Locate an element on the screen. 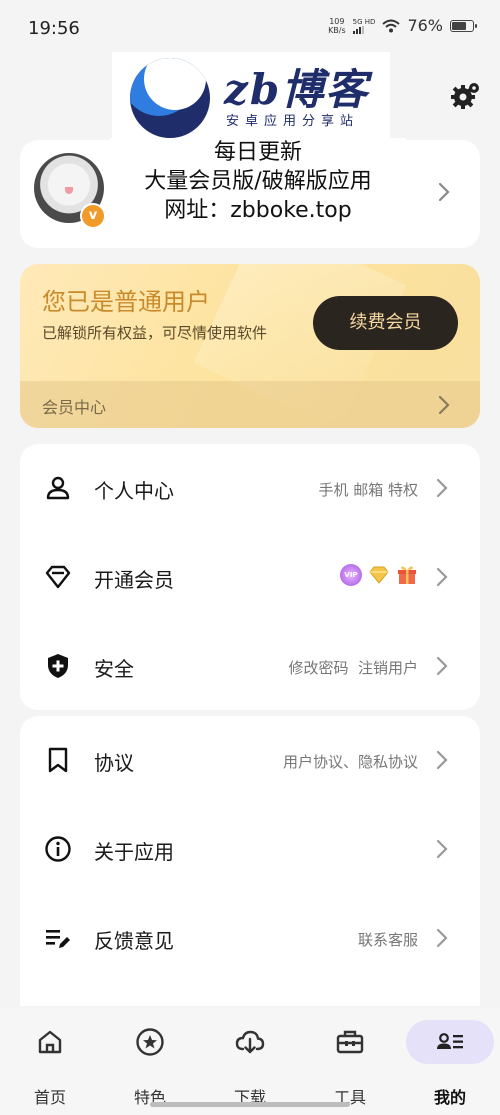  network-speed: 109 KB/s is located at coordinates (337, 26).